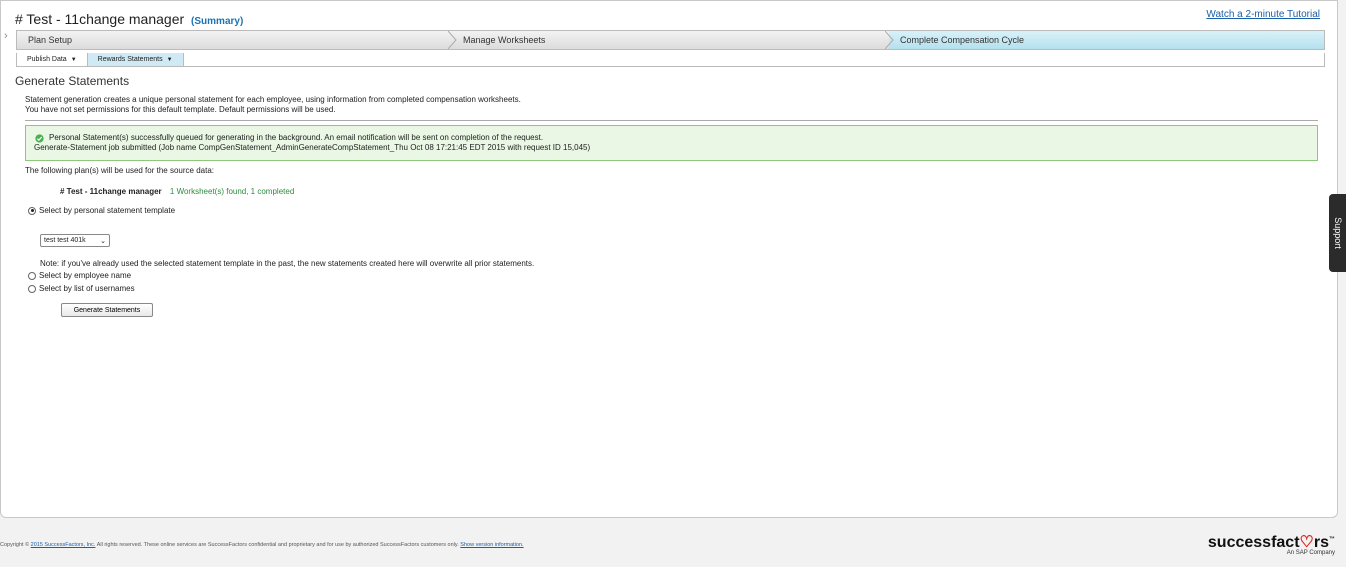  What do you see at coordinates (504, 40) in the screenshot?
I see `step-label: Manage Worksheets` at bounding box center [504, 40].